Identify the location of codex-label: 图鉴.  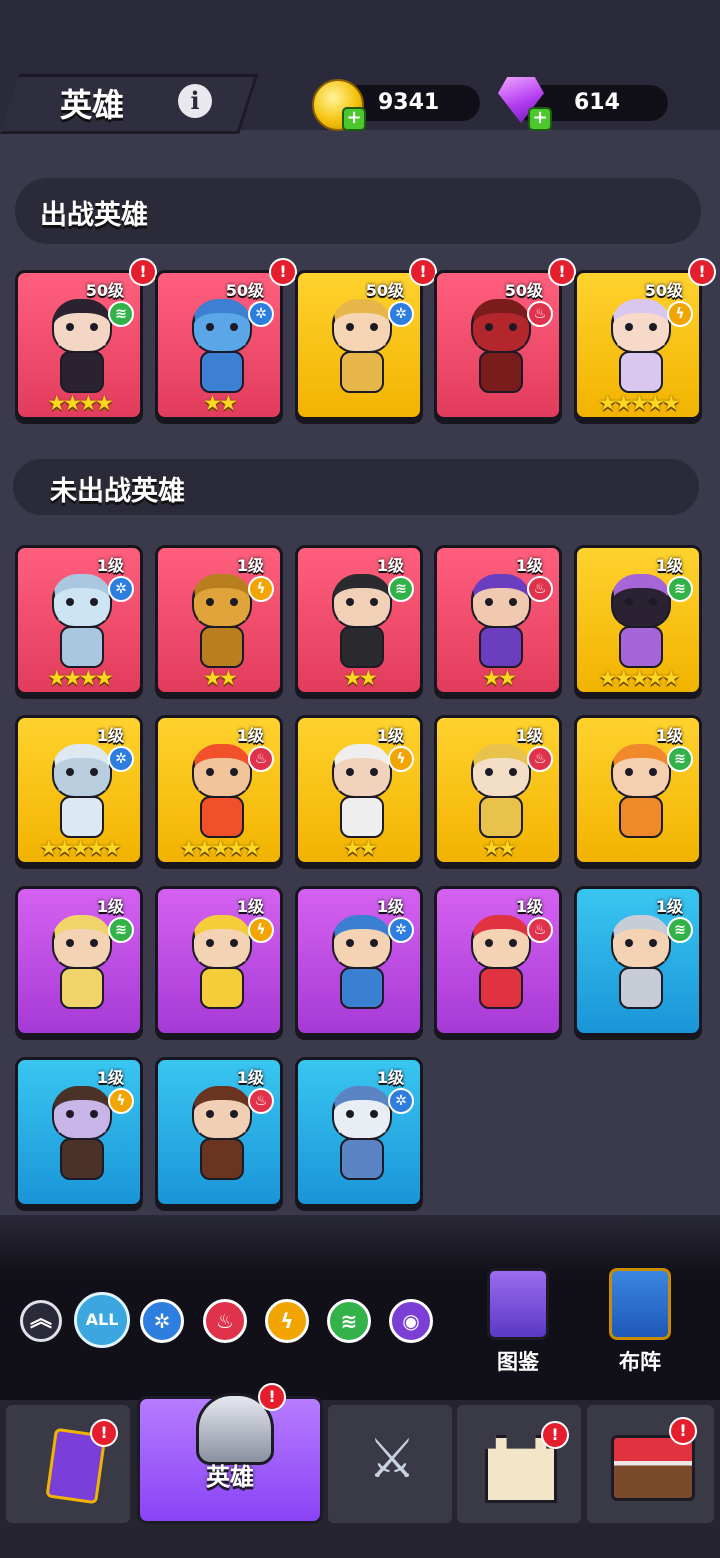
(518, 1362).